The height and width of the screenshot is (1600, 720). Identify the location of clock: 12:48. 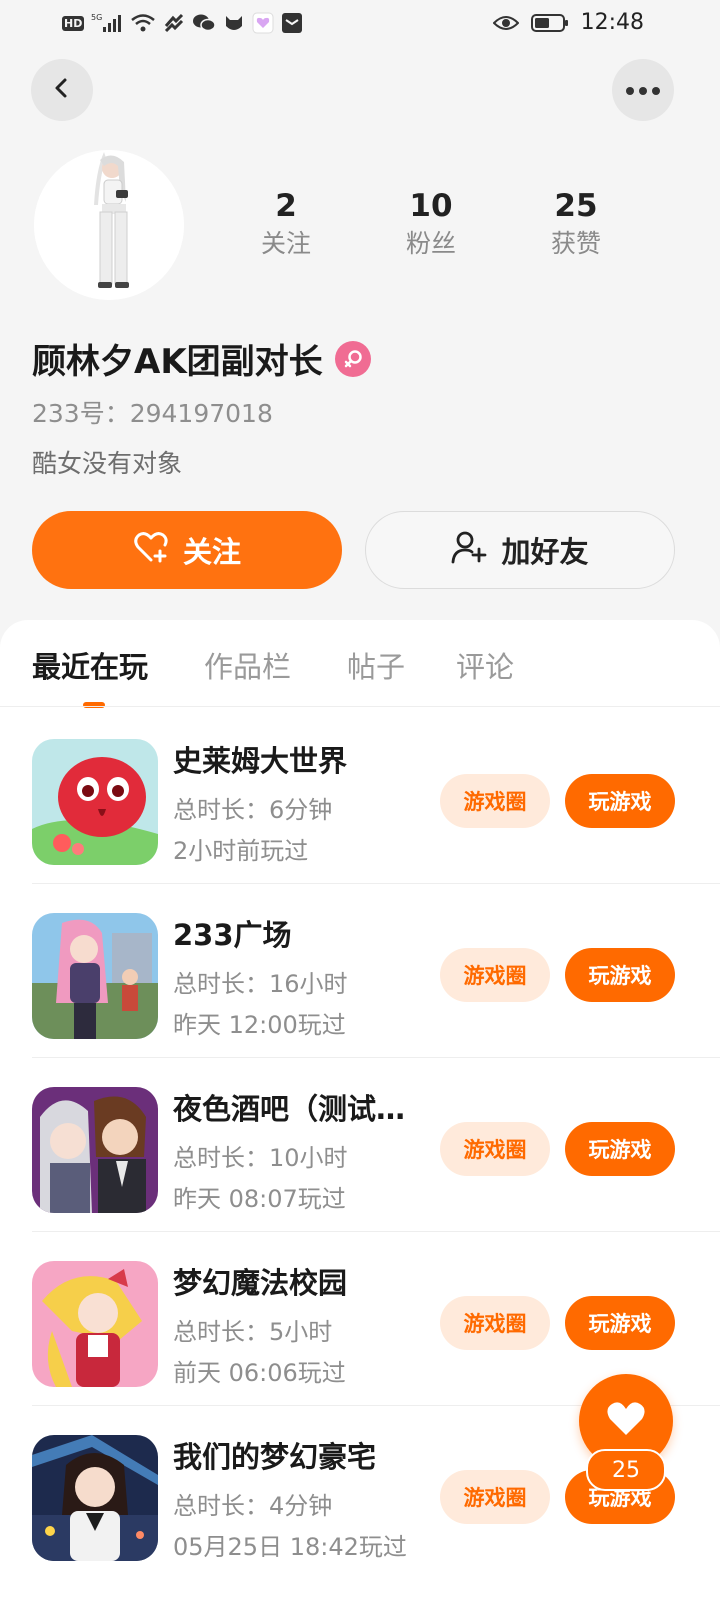
(612, 22).